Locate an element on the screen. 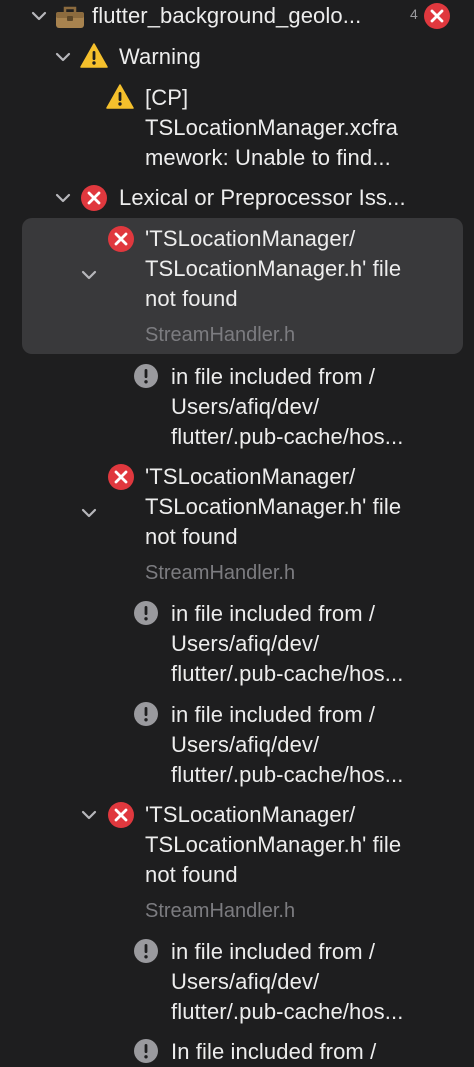 The image size is (474, 1067). toolbox-icon is located at coordinates (70, 17).